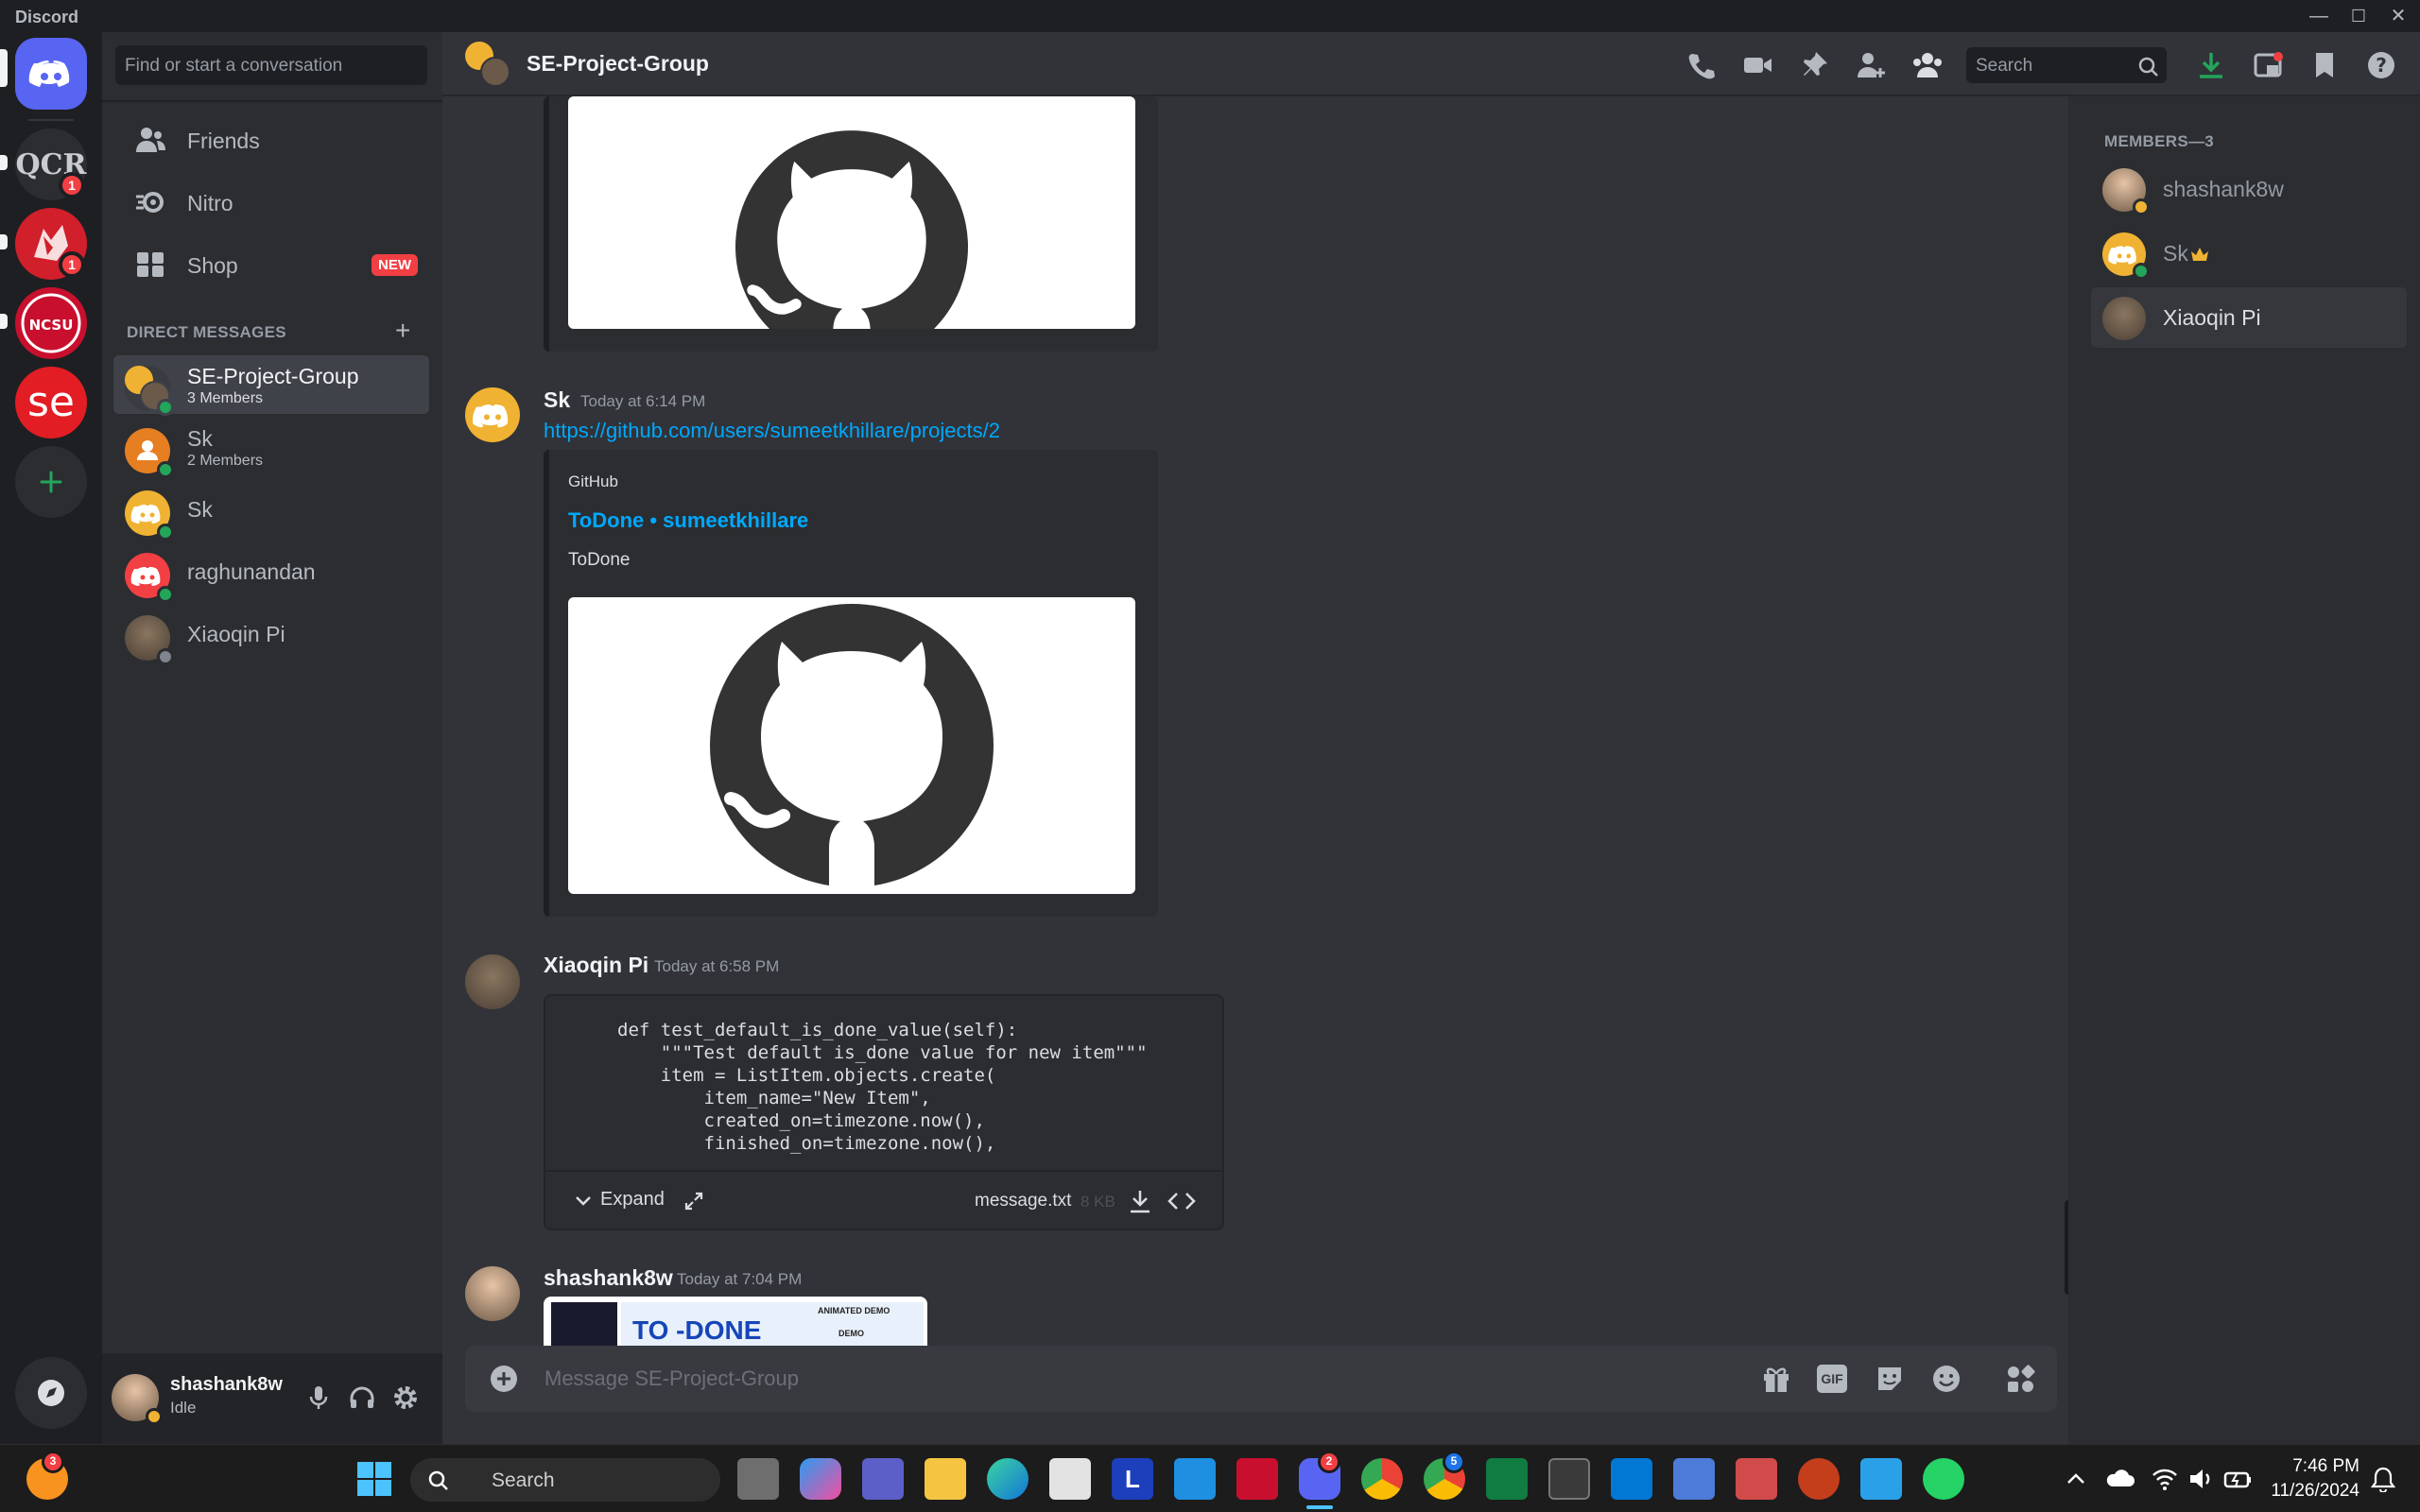 Image resolution: width=2420 pixels, height=1512 pixels. What do you see at coordinates (1382, 1479) in the screenshot?
I see `chrome-icon` at bounding box center [1382, 1479].